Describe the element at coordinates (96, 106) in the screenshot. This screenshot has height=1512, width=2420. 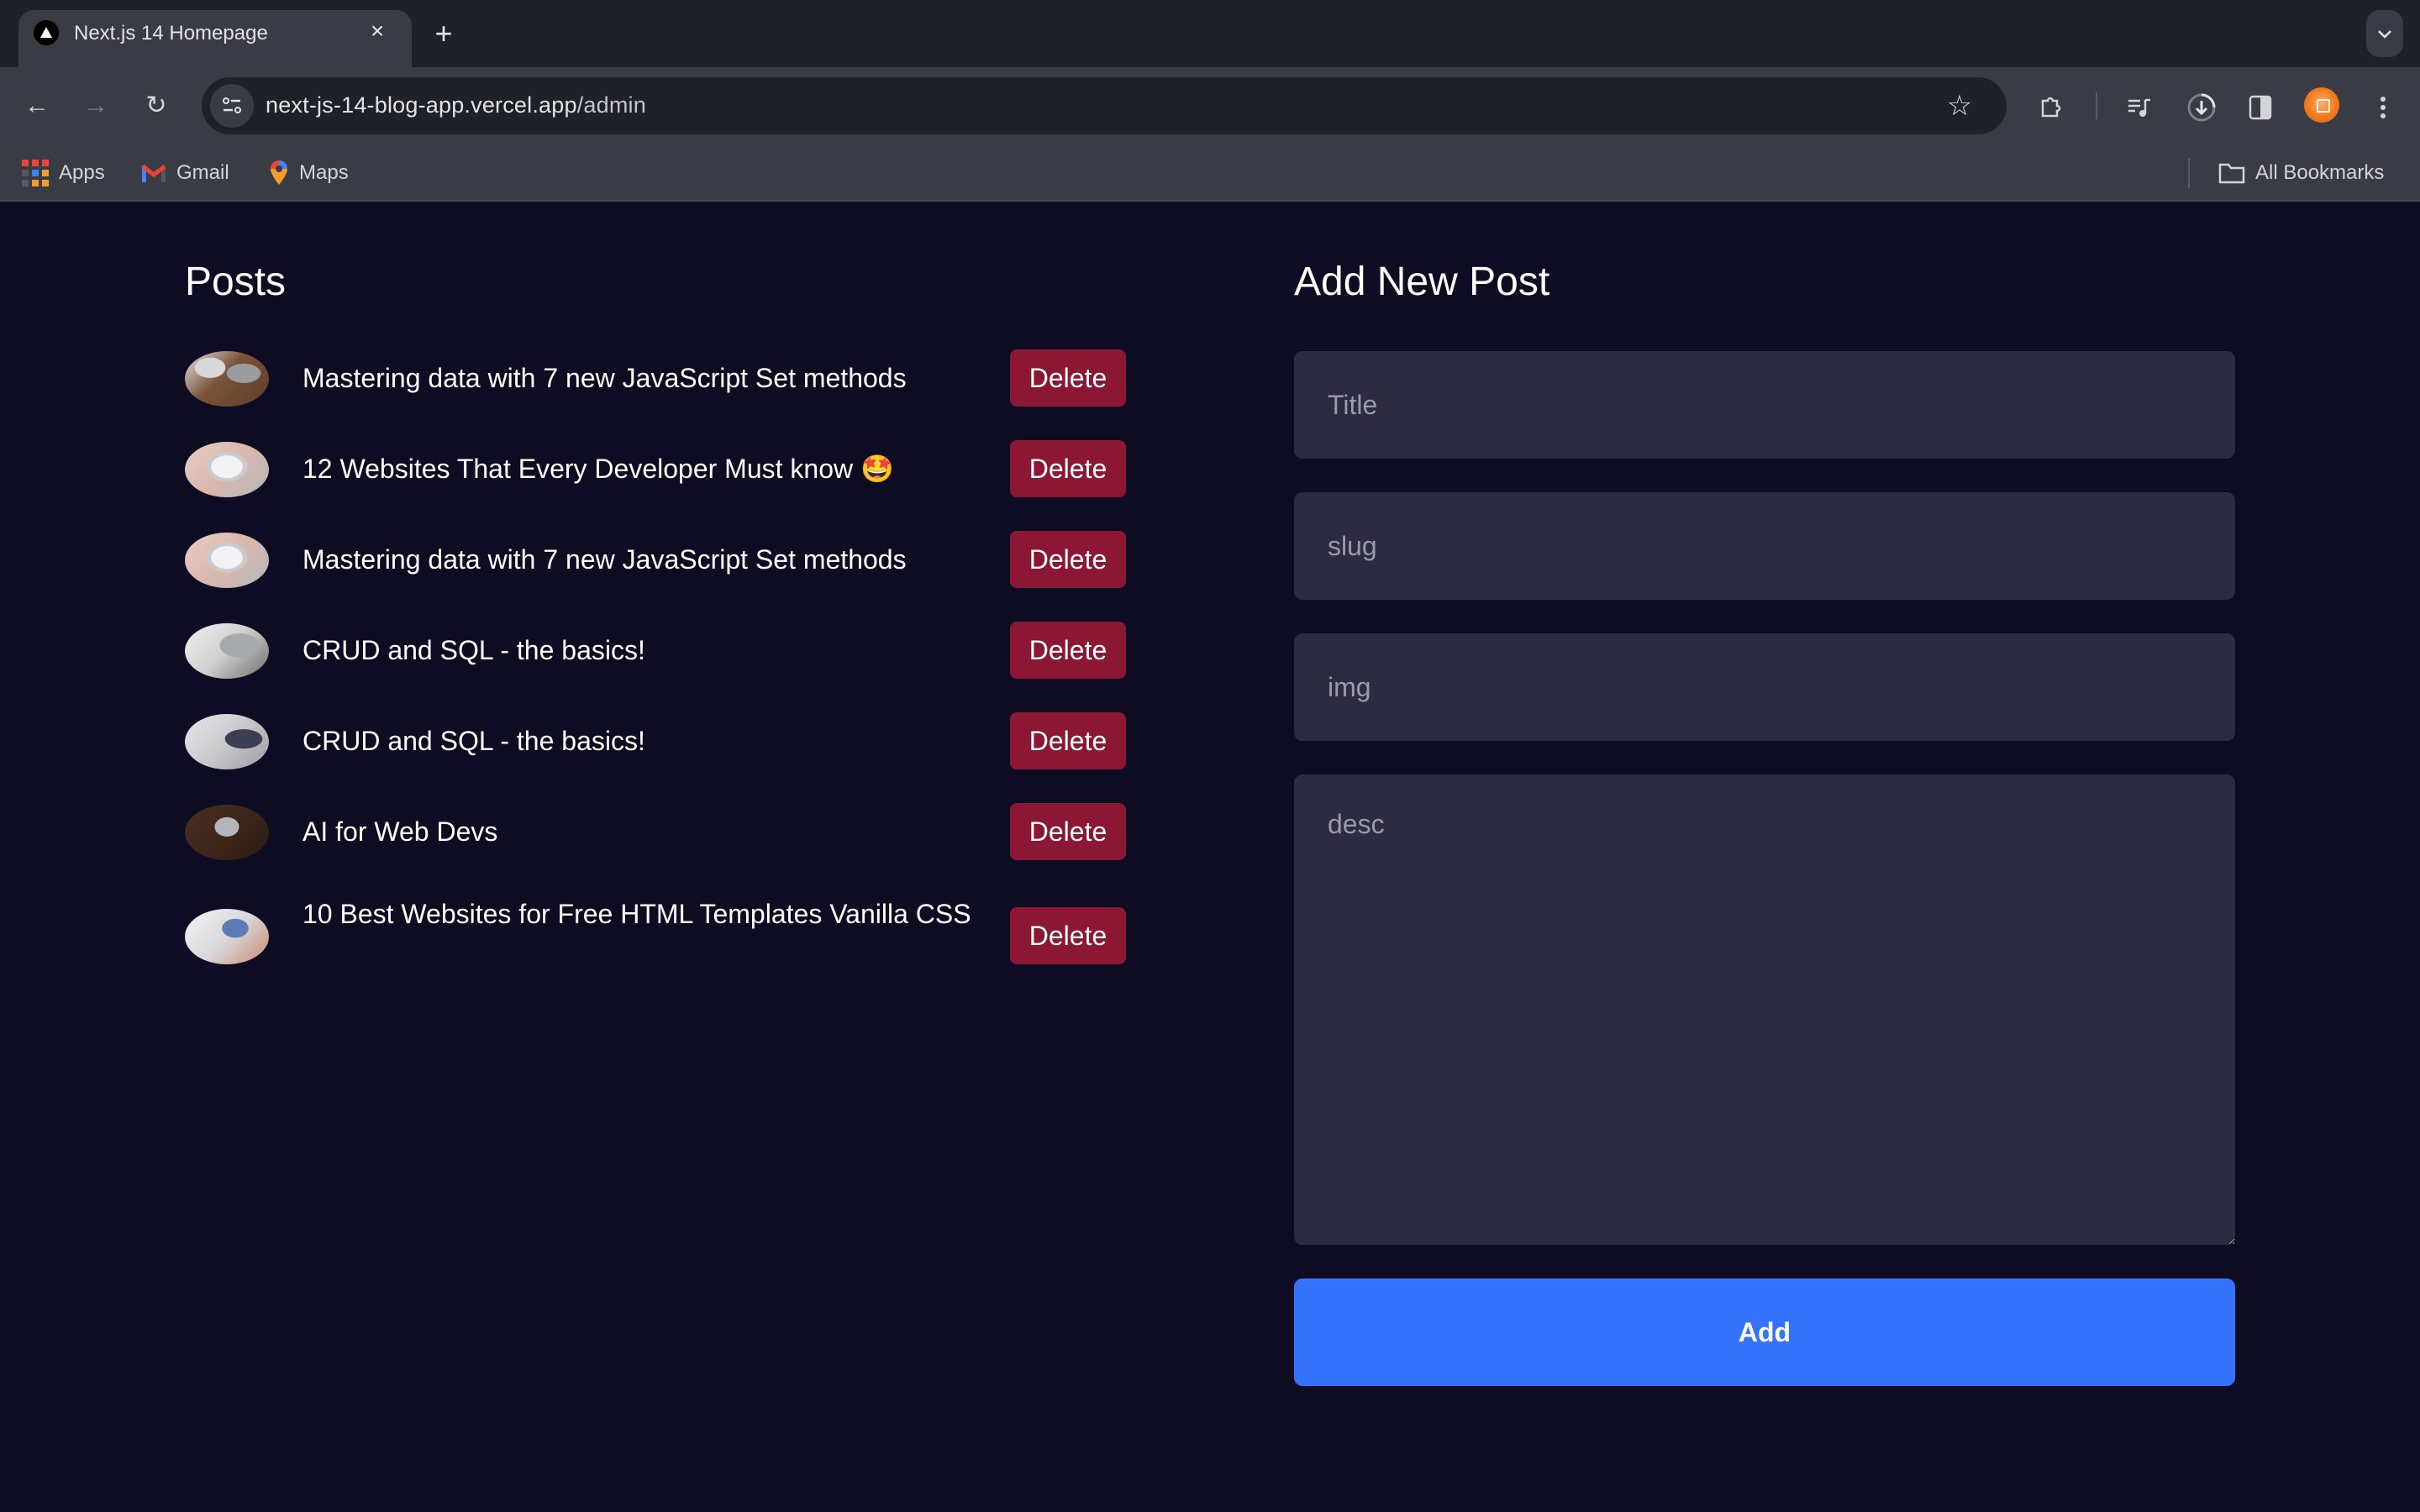
I see `forward-button: →` at that location.